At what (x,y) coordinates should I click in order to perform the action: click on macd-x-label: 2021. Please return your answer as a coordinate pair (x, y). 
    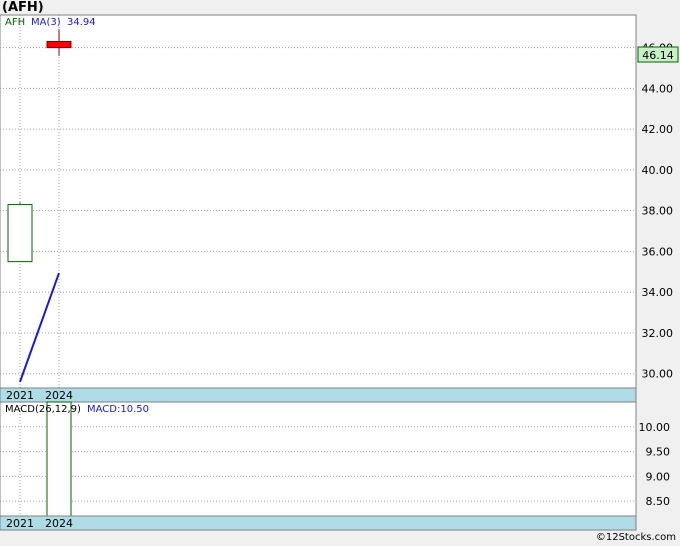
    Looking at the image, I should click on (20, 523).